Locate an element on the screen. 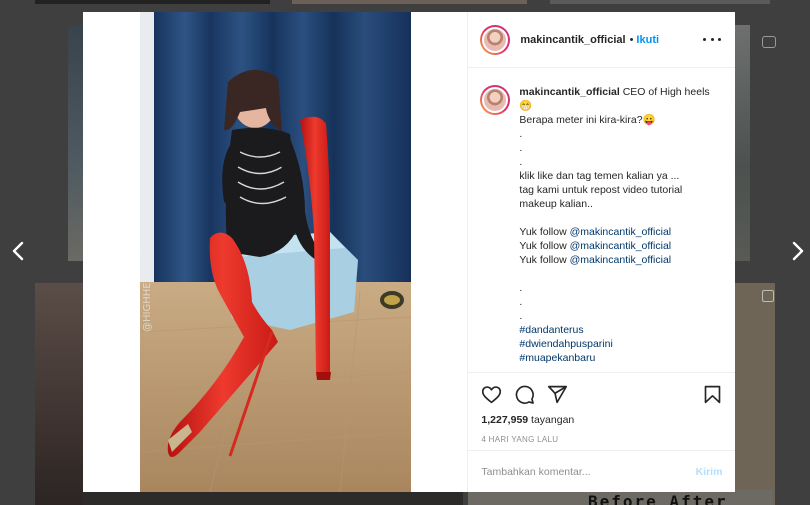 The image size is (810, 505). svg-text: @HIGHHEELSPARADE is located at coordinates (147, 278).